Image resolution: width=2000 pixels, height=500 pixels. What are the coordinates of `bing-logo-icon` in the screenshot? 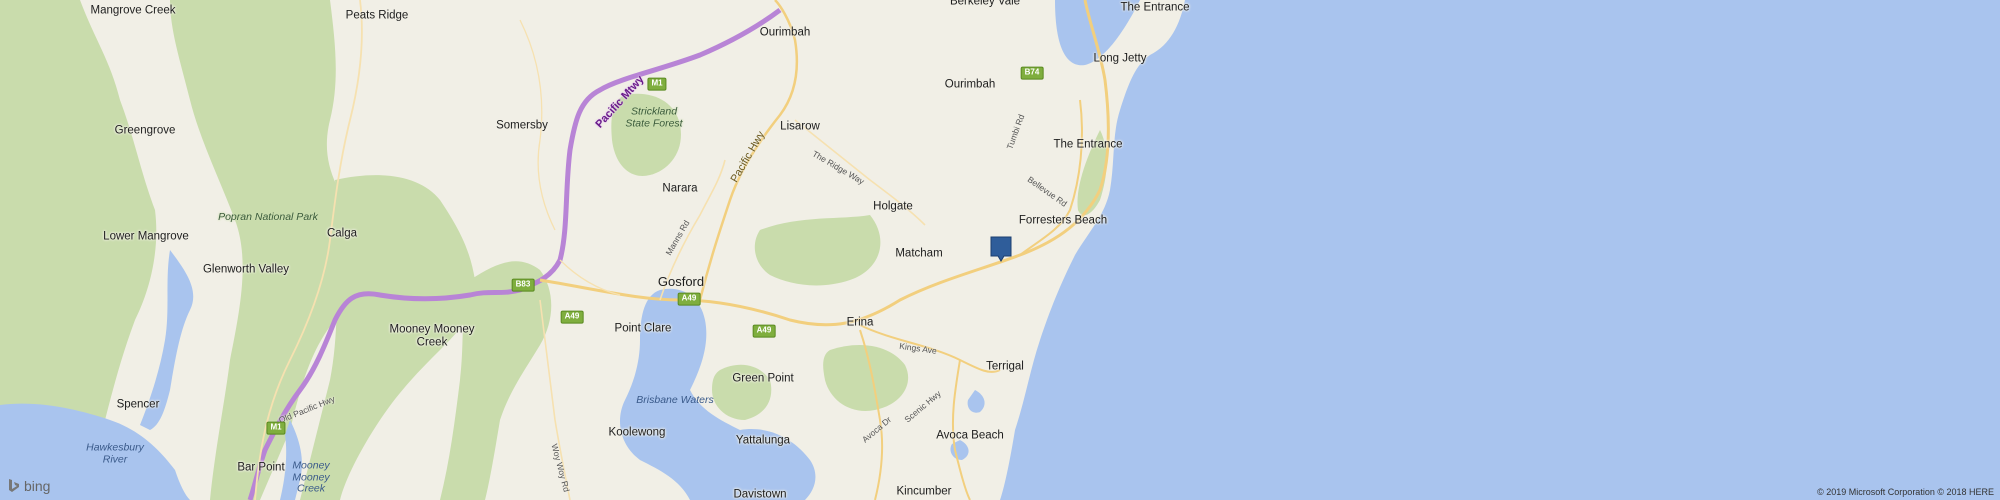 It's located at (14, 485).